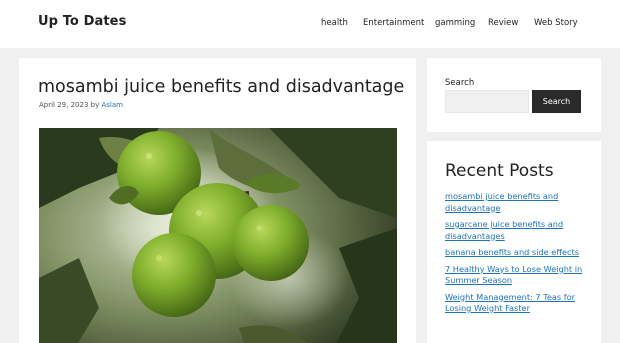 The image size is (620, 343). I want to click on nav-item-health: health, so click(334, 23).